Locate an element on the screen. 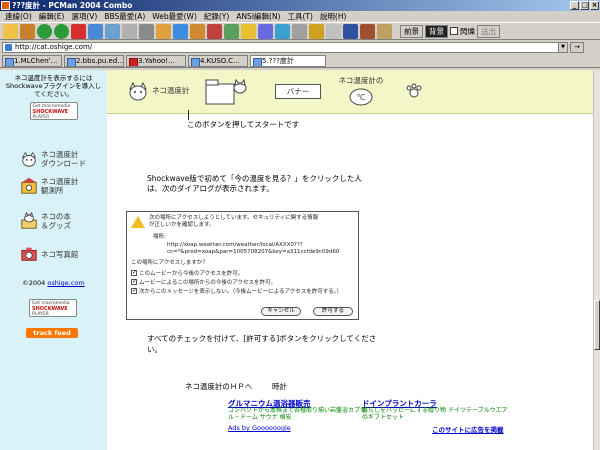 This screenshot has height=450, width=600. dialog-warn-line1: 次の場所にアクセスしようとしています。セキュリティに関する情報 is located at coordinates (234, 218).